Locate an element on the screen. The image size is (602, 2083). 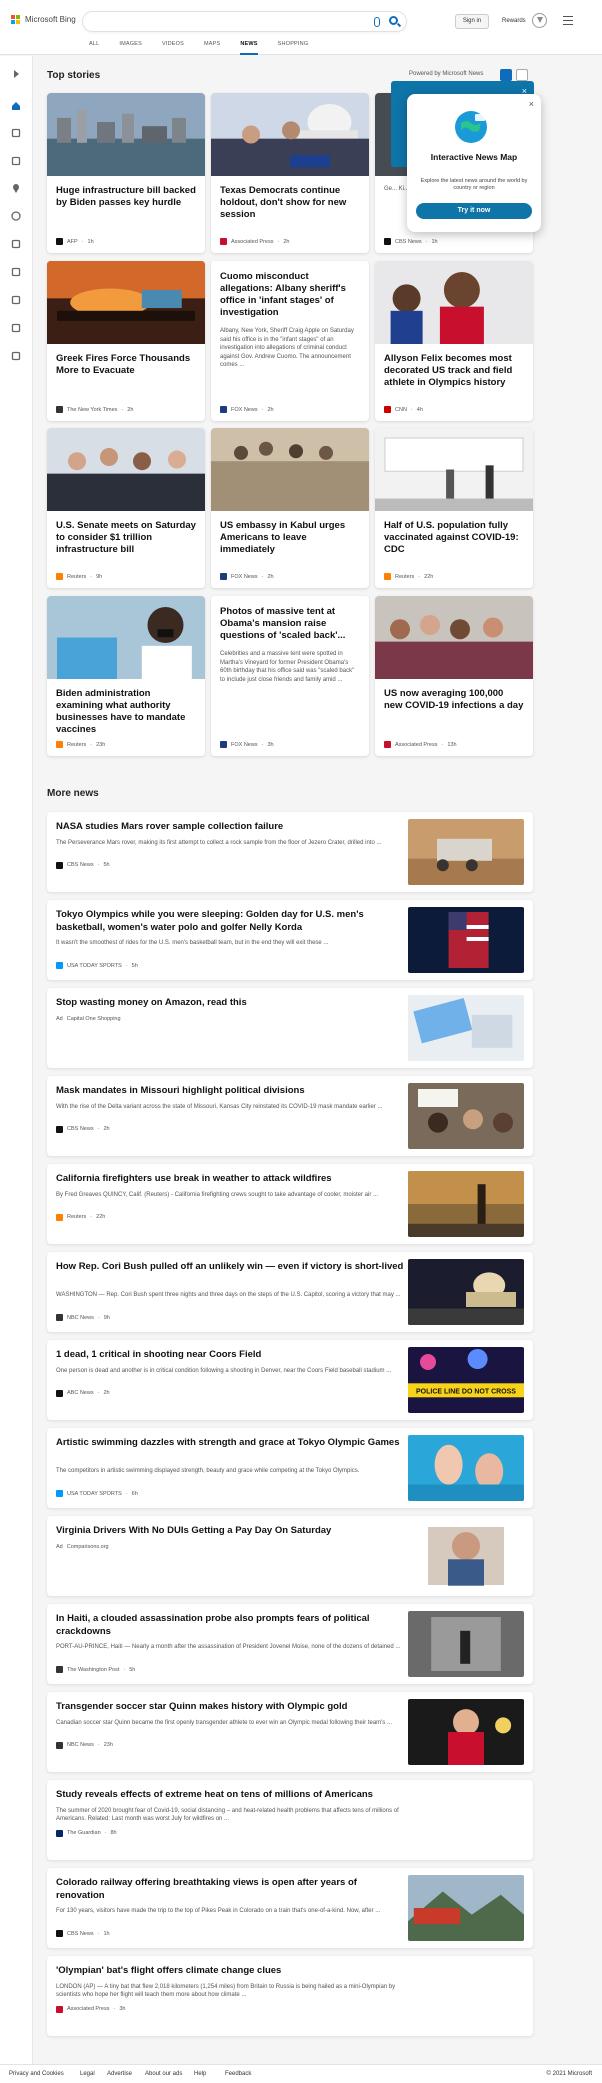
news-source: USA TODAY SPORTS · 6h is located at coordinates (97, 1493).